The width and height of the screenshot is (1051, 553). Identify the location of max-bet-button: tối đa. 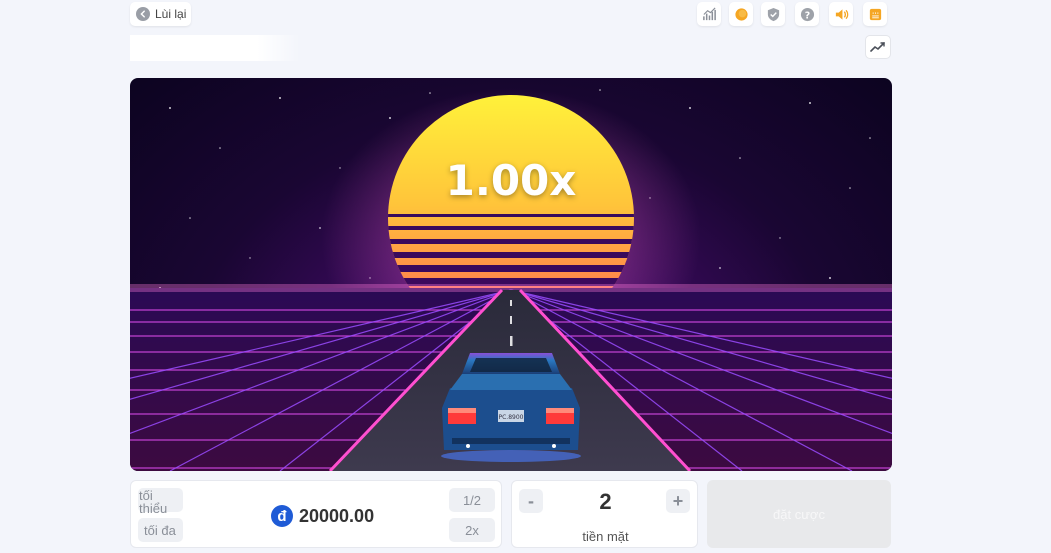
(160, 530).